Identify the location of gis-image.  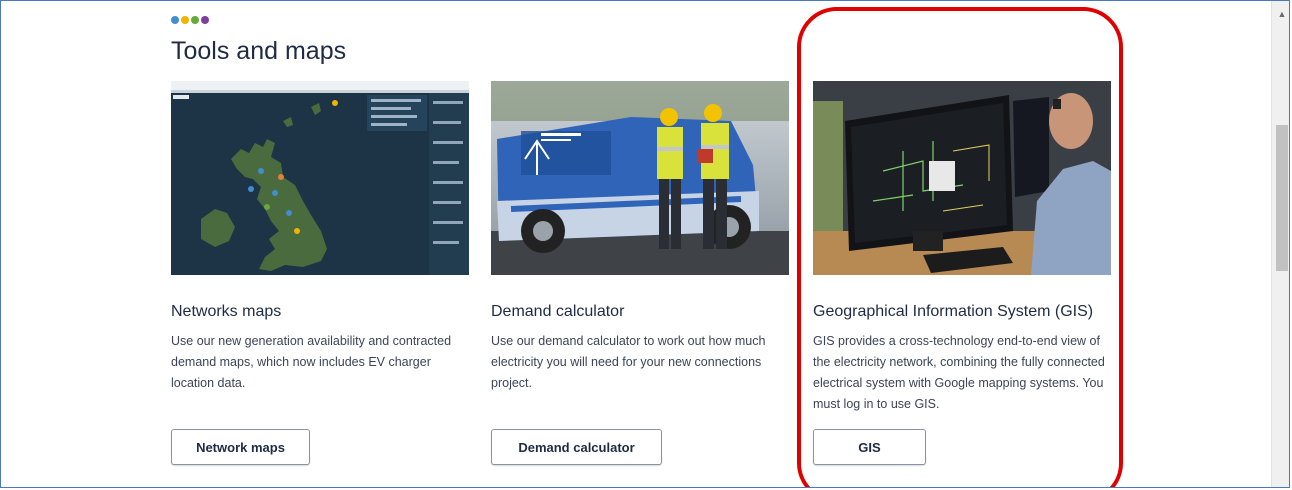
(962, 178).